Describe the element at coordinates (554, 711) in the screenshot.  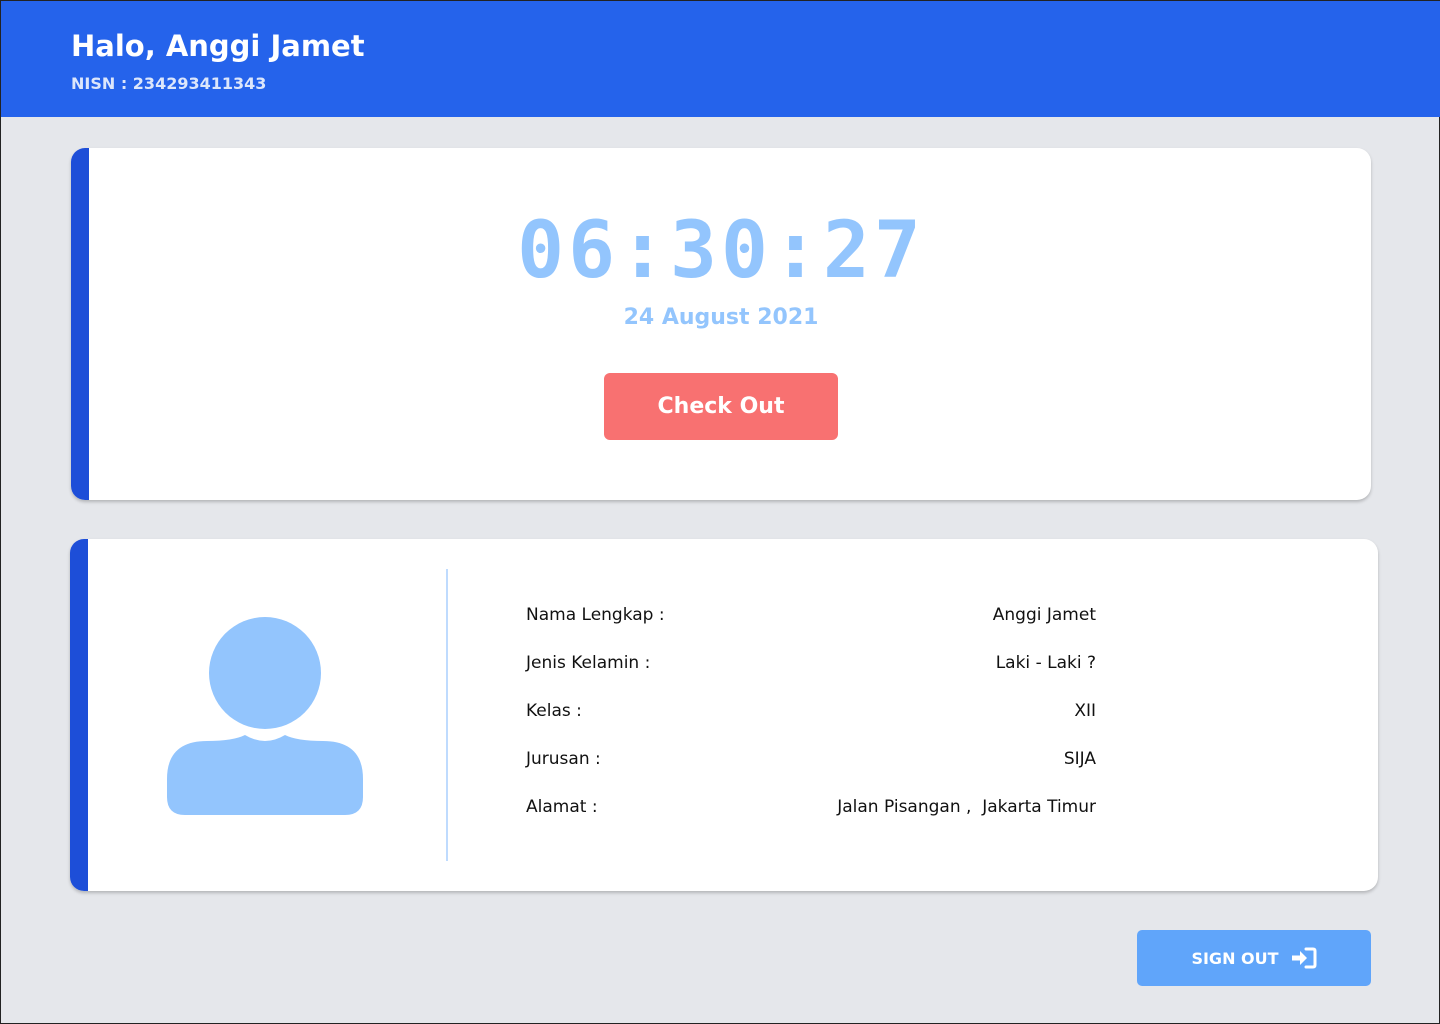
I see `info-label: Kelas :` at that location.